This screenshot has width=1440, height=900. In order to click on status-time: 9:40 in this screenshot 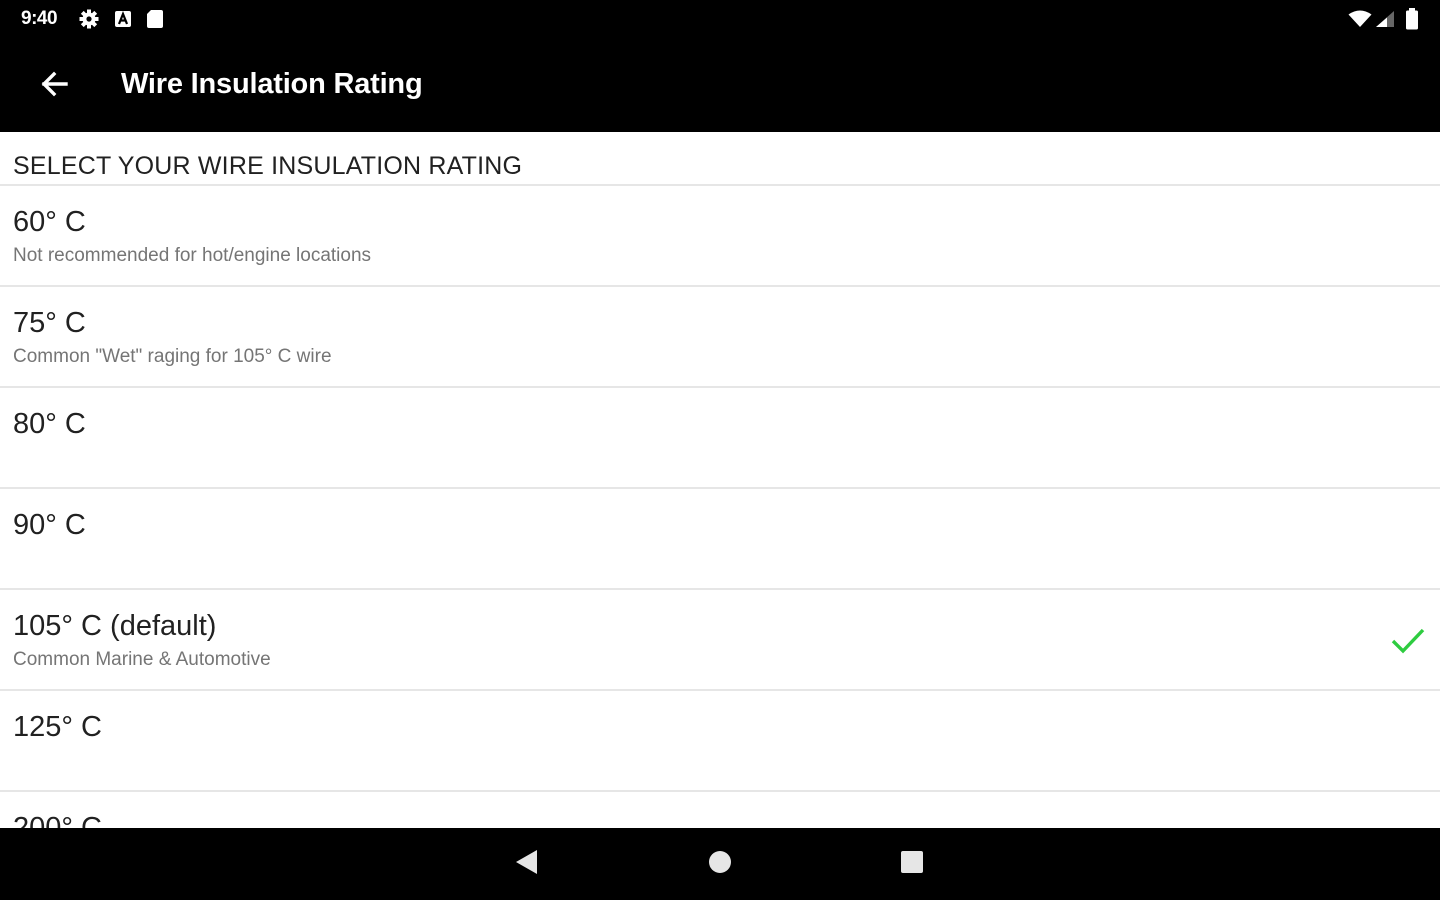, I will do `click(39, 18)`.